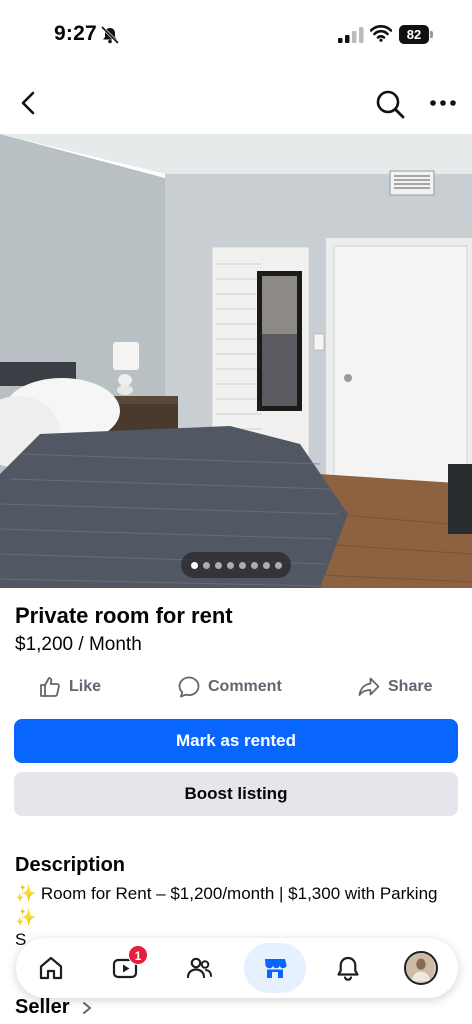 Image resolution: width=472 pixels, height=1024 pixels. Describe the element at coordinates (110, 35) in the screenshot. I see `bell-slash-icon` at that location.